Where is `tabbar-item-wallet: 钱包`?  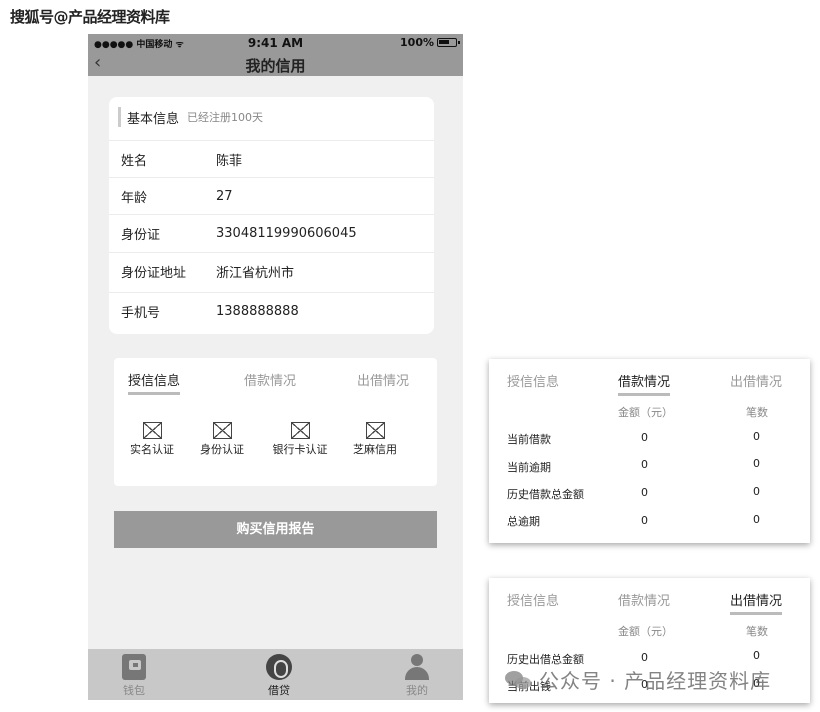 tabbar-item-wallet: 钱包 is located at coordinates (134, 676).